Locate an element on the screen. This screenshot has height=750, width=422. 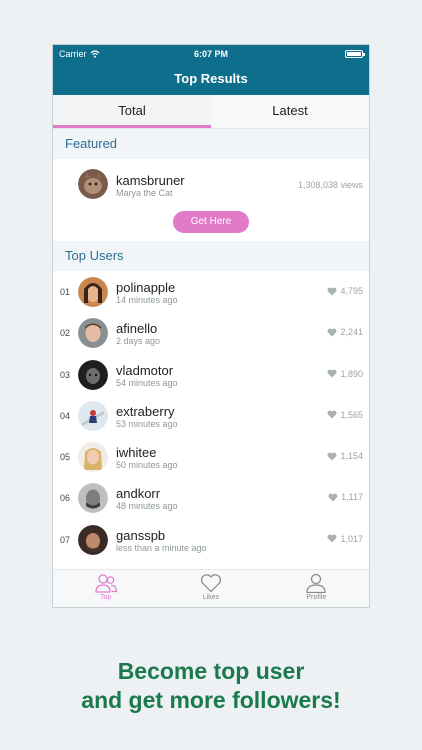
username: extraberry is located at coordinates (145, 411).